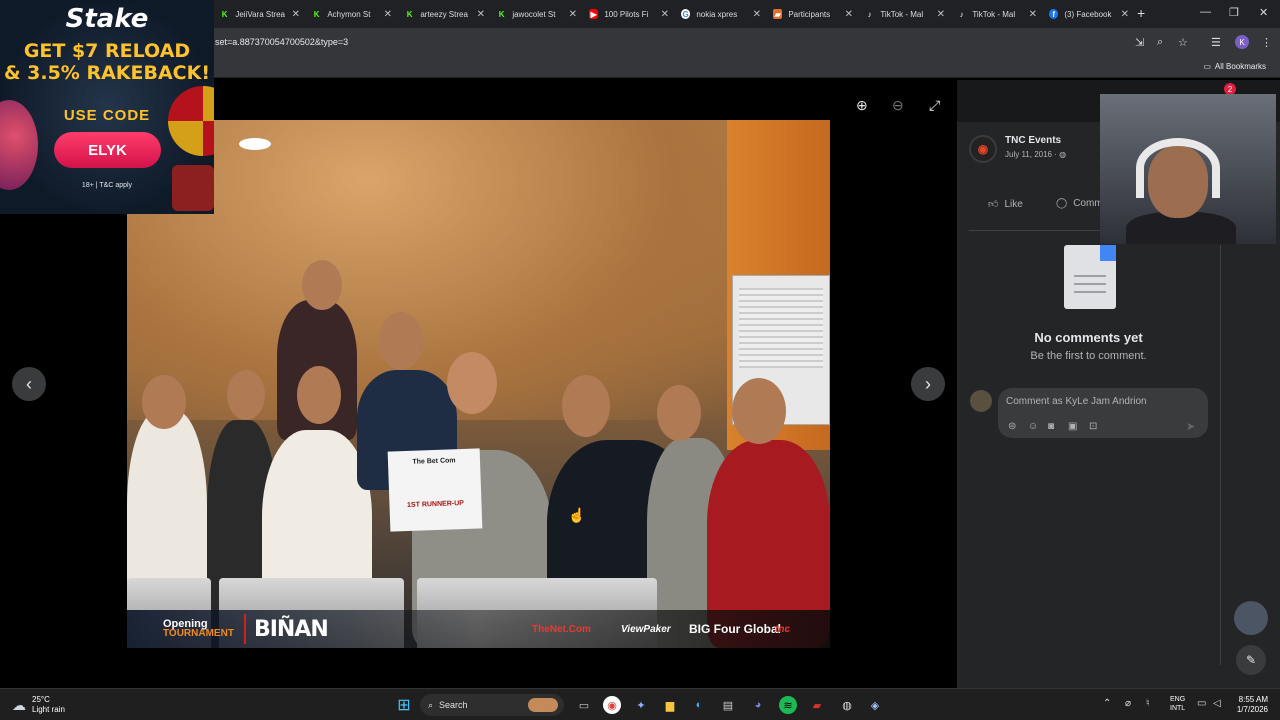 The height and width of the screenshot is (720, 1280). Describe the element at coordinates (1190, 426) in the screenshot. I see `send-icon: ➤` at that location.